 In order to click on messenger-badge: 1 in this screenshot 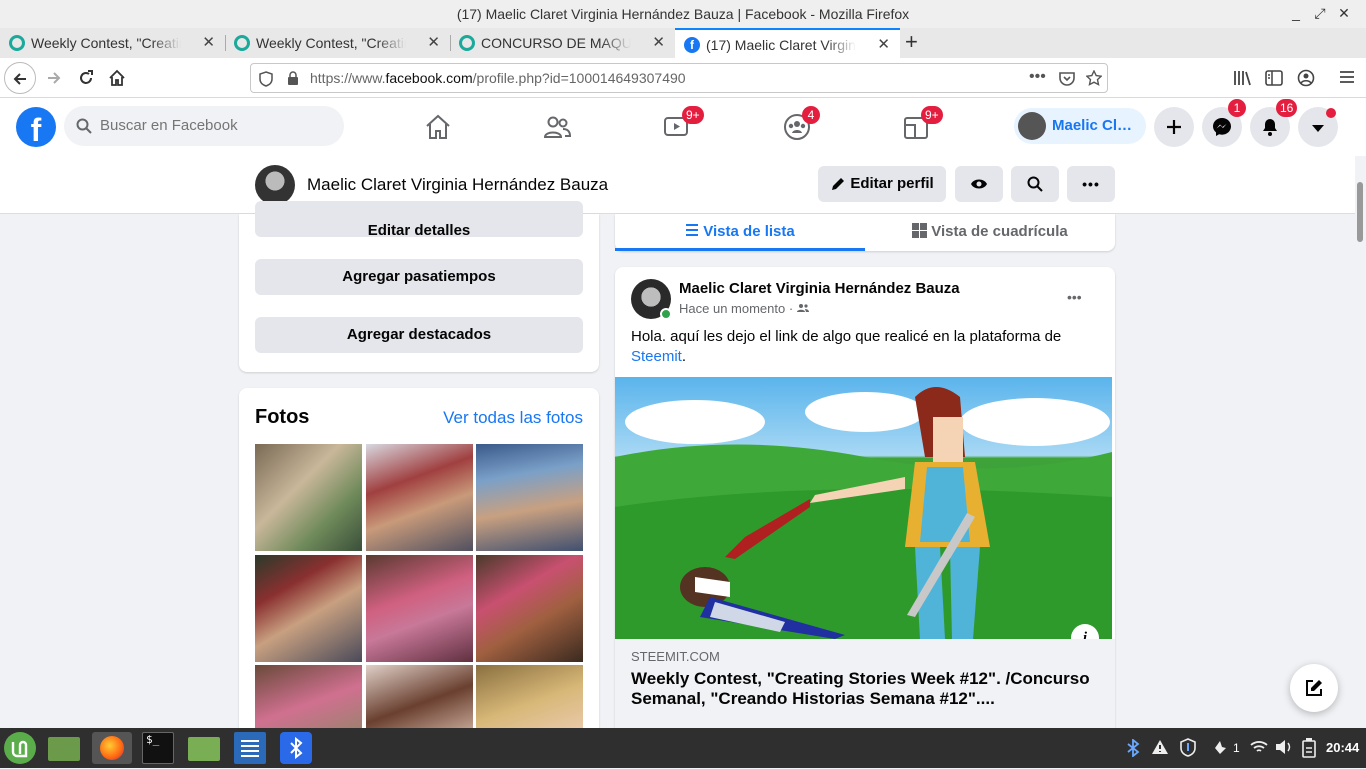, I will do `click(1237, 108)`.